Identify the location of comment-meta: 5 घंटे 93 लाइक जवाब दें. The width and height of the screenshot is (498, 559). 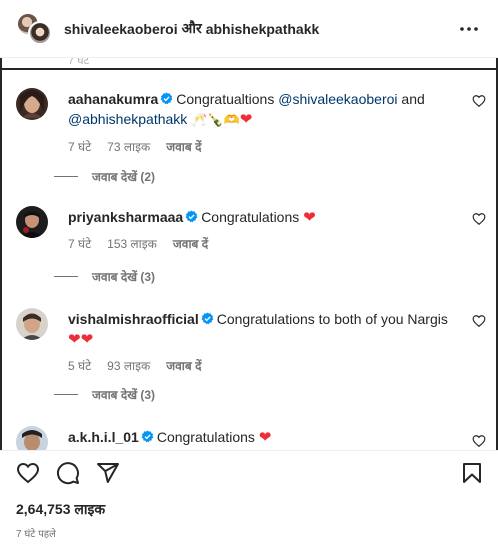
(263, 366).